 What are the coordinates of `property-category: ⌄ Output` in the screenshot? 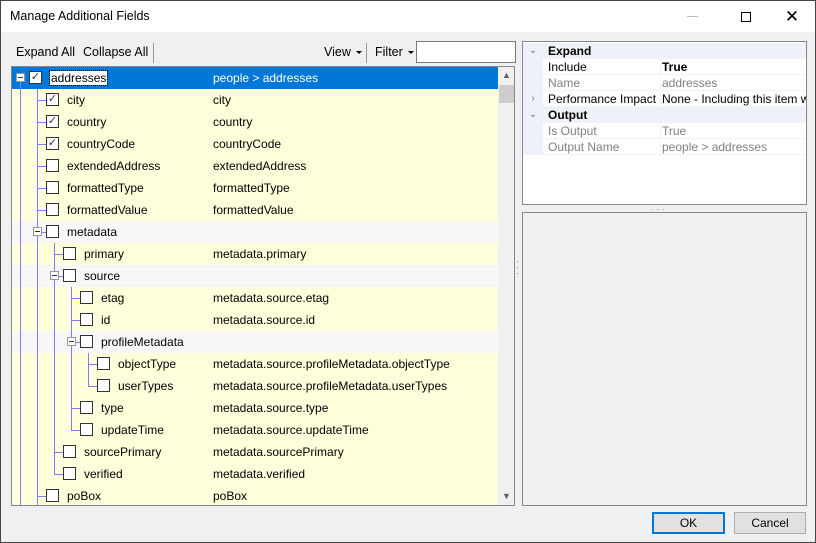 It's located at (664, 115).